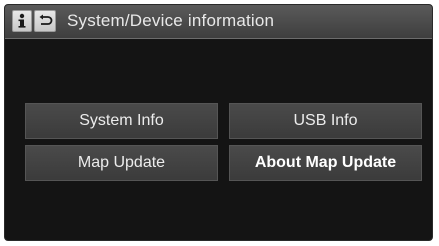 The width and height of the screenshot is (439, 246). Describe the element at coordinates (45, 21) in the screenshot. I see `back-icon` at that location.